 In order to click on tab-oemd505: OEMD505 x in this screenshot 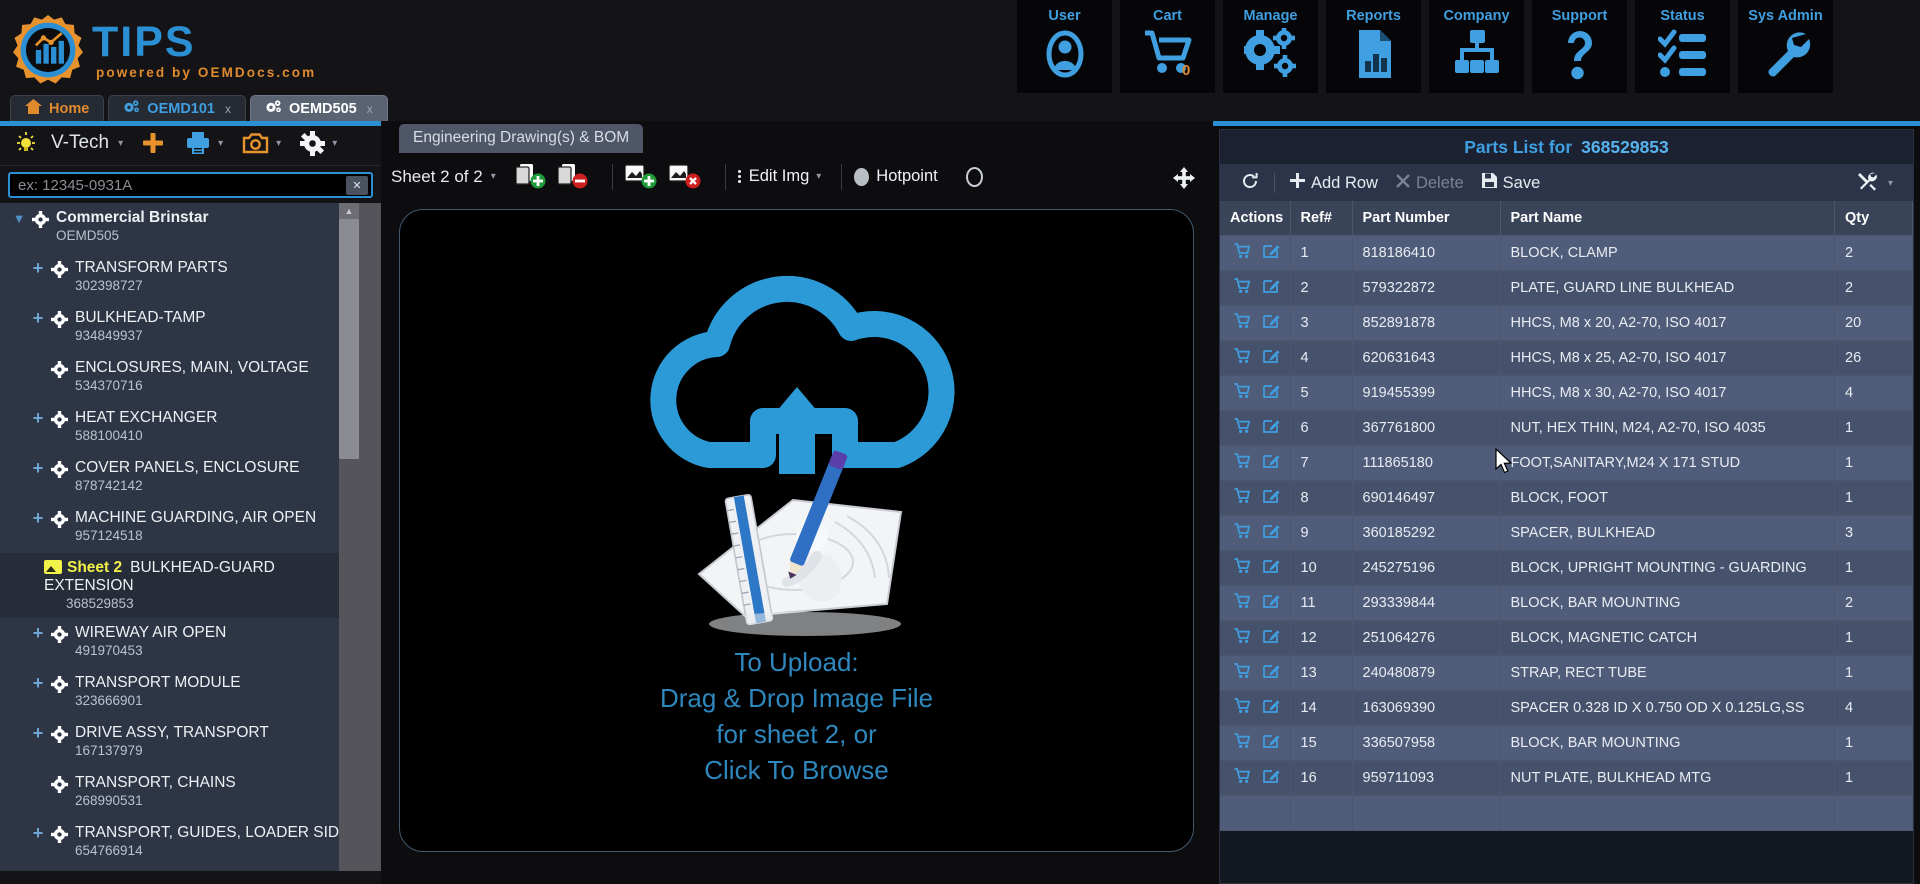, I will do `click(319, 108)`.